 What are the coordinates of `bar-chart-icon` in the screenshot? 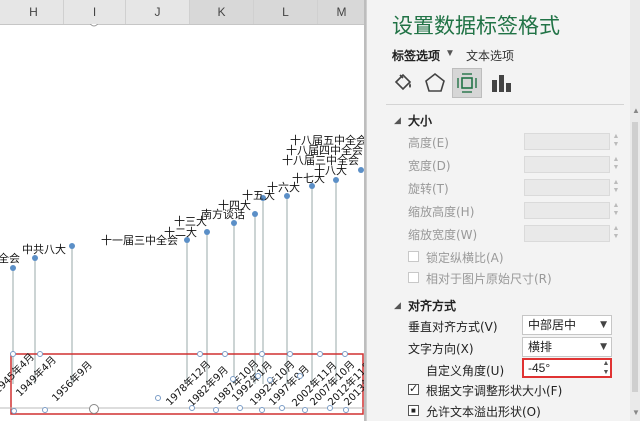 It's located at (501, 83).